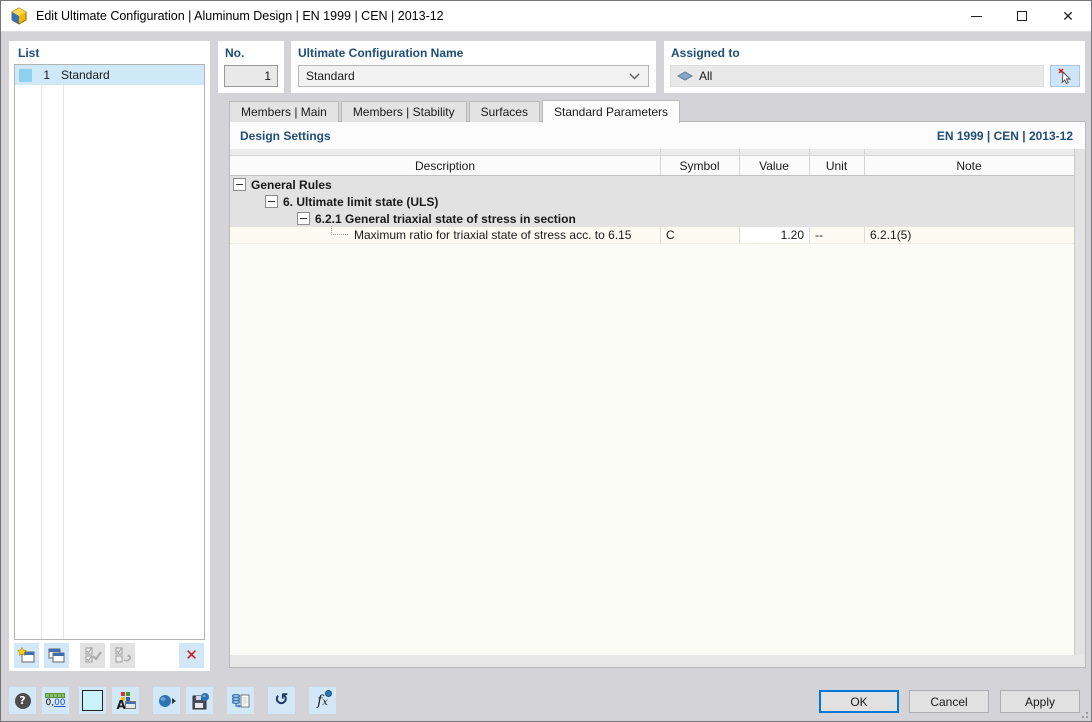  Describe the element at coordinates (611, 111) in the screenshot. I see `tab-standard-parameters: Standard Parameters` at that location.